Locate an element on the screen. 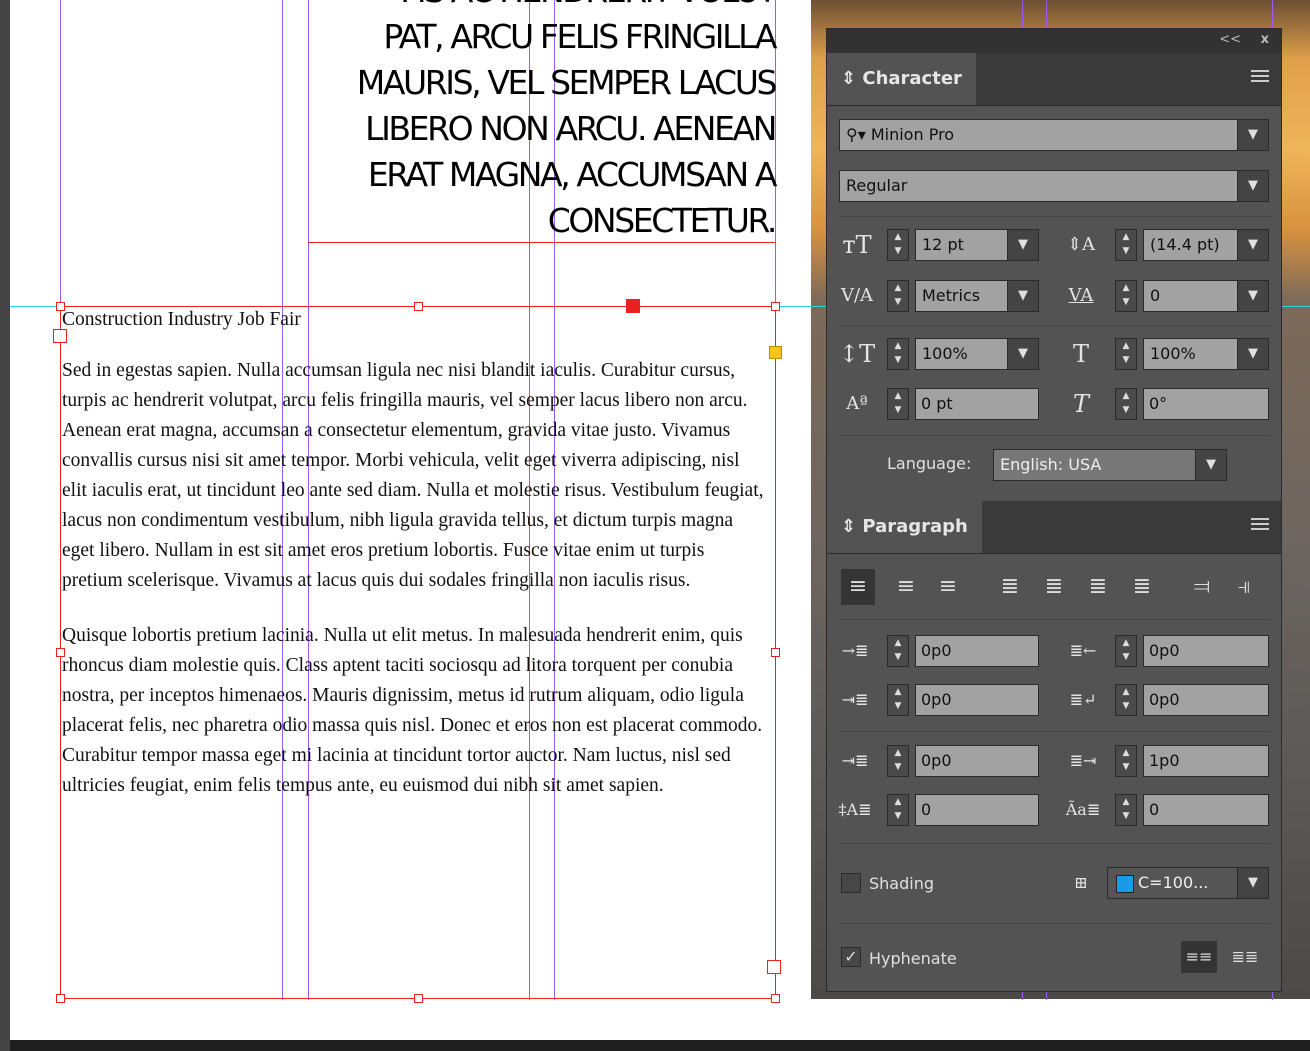  tracking-stepper: ▲ ▼ is located at coordinates (1126, 296).